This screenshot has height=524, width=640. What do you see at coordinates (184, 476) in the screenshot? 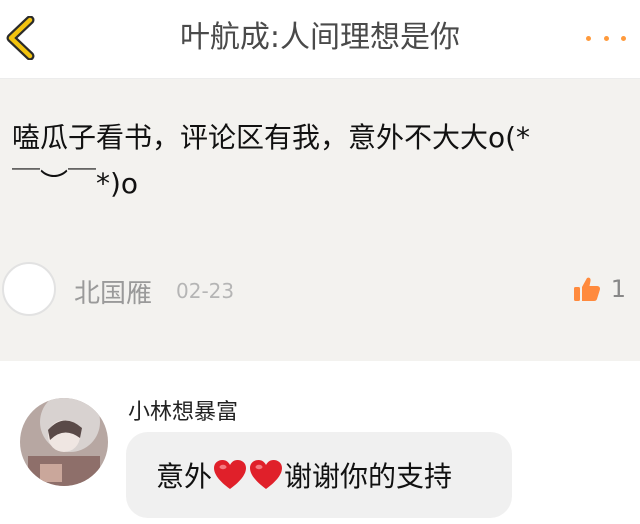
I see `reply-text-before: 意外` at bounding box center [184, 476].